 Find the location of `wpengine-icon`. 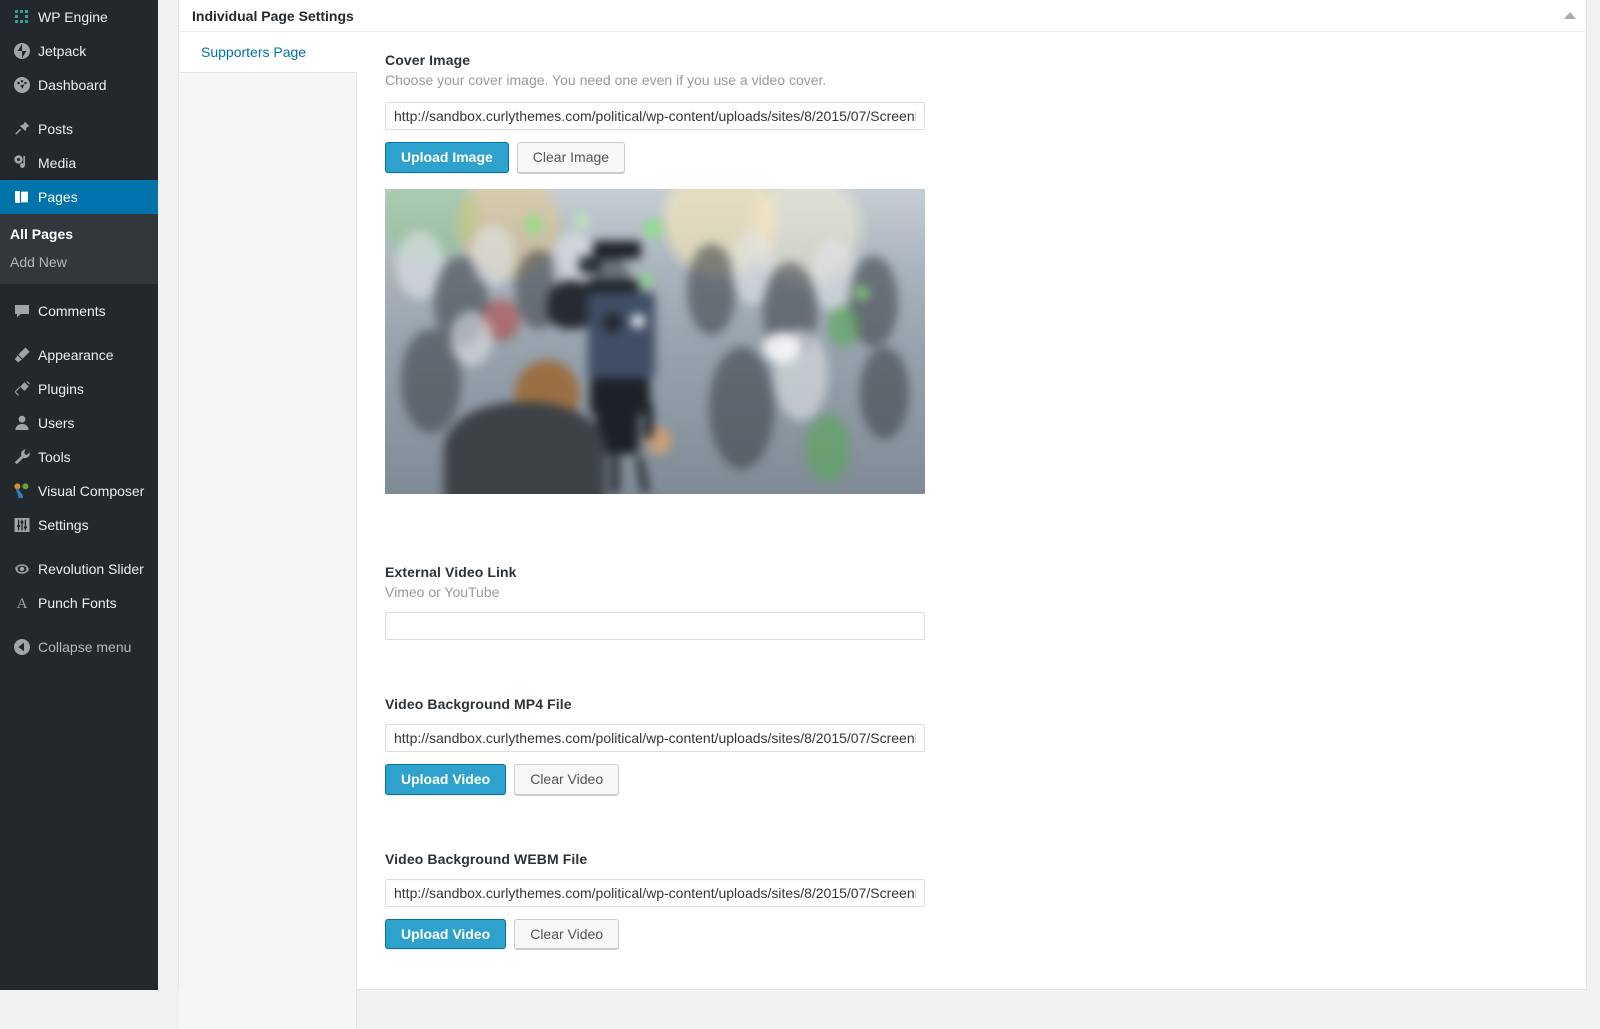

wpengine-icon is located at coordinates (22, 17).